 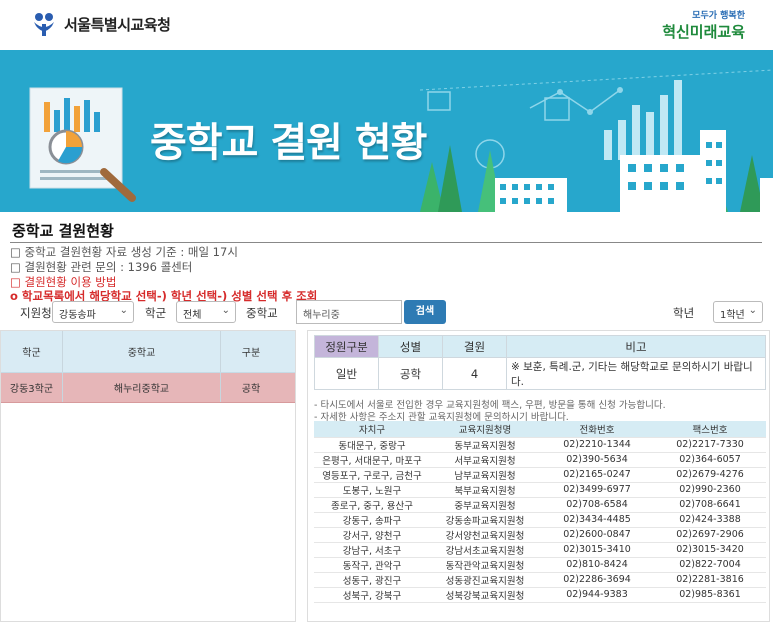 What do you see at coordinates (485, 490) in the screenshot?
I see `contact-office: 북부교육지원청` at bounding box center [485, 490].